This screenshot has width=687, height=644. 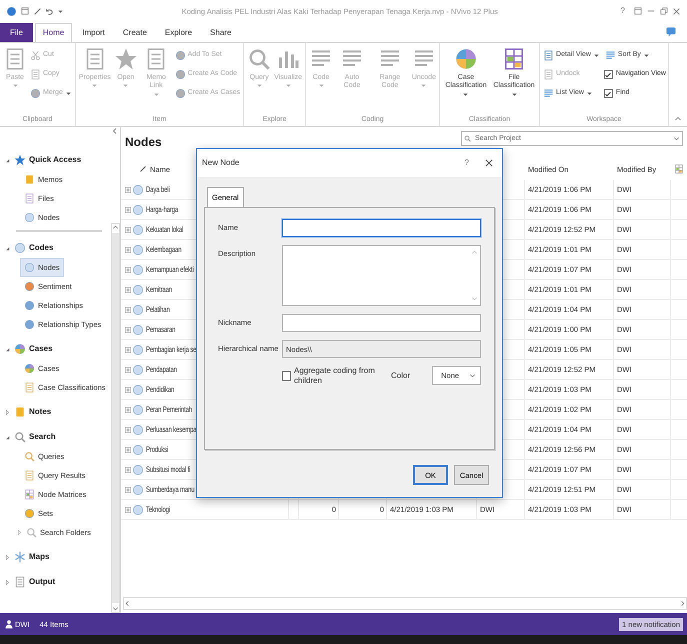 What do you see at coordinates (165, 229) in the screenshot?
I see `table-cell: Kekuatan lokal` at bounding box center [165, 229].